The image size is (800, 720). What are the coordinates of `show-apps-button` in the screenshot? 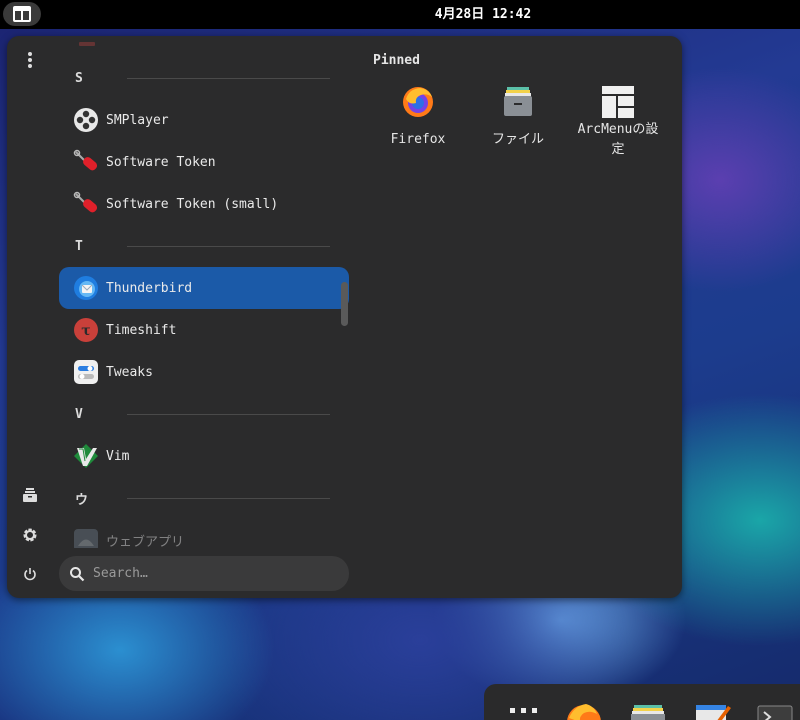 It's located at (524, 713).